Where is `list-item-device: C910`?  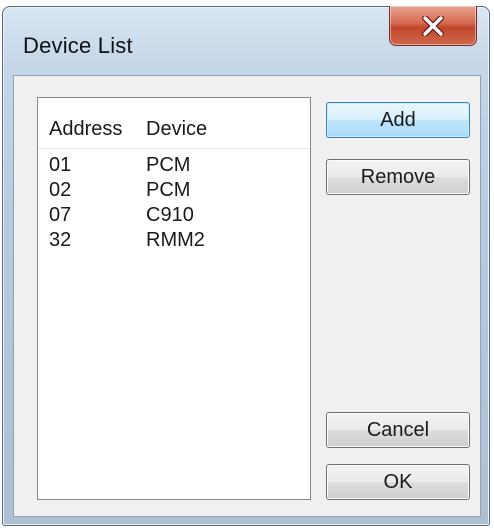 list-item-device: C910 is located at coordinates (170, 215).